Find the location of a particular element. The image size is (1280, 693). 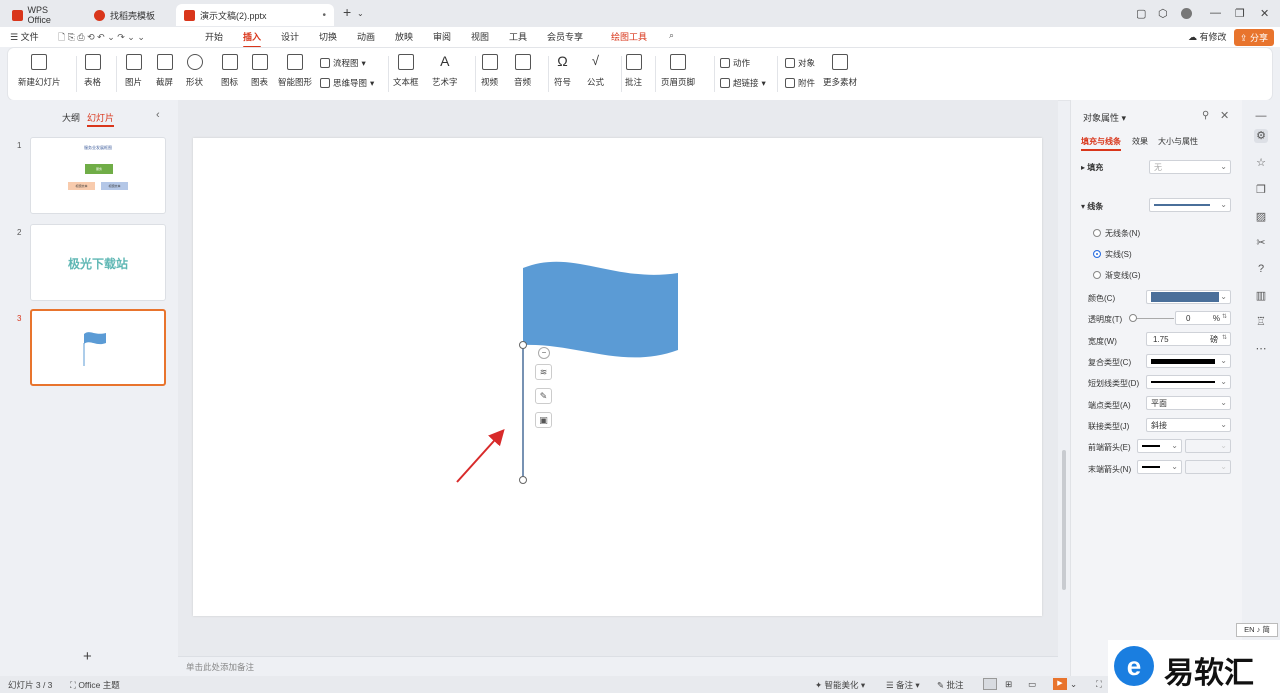

begin-arrow-type-select: ⌄ is located at coordinates (1159, 446).